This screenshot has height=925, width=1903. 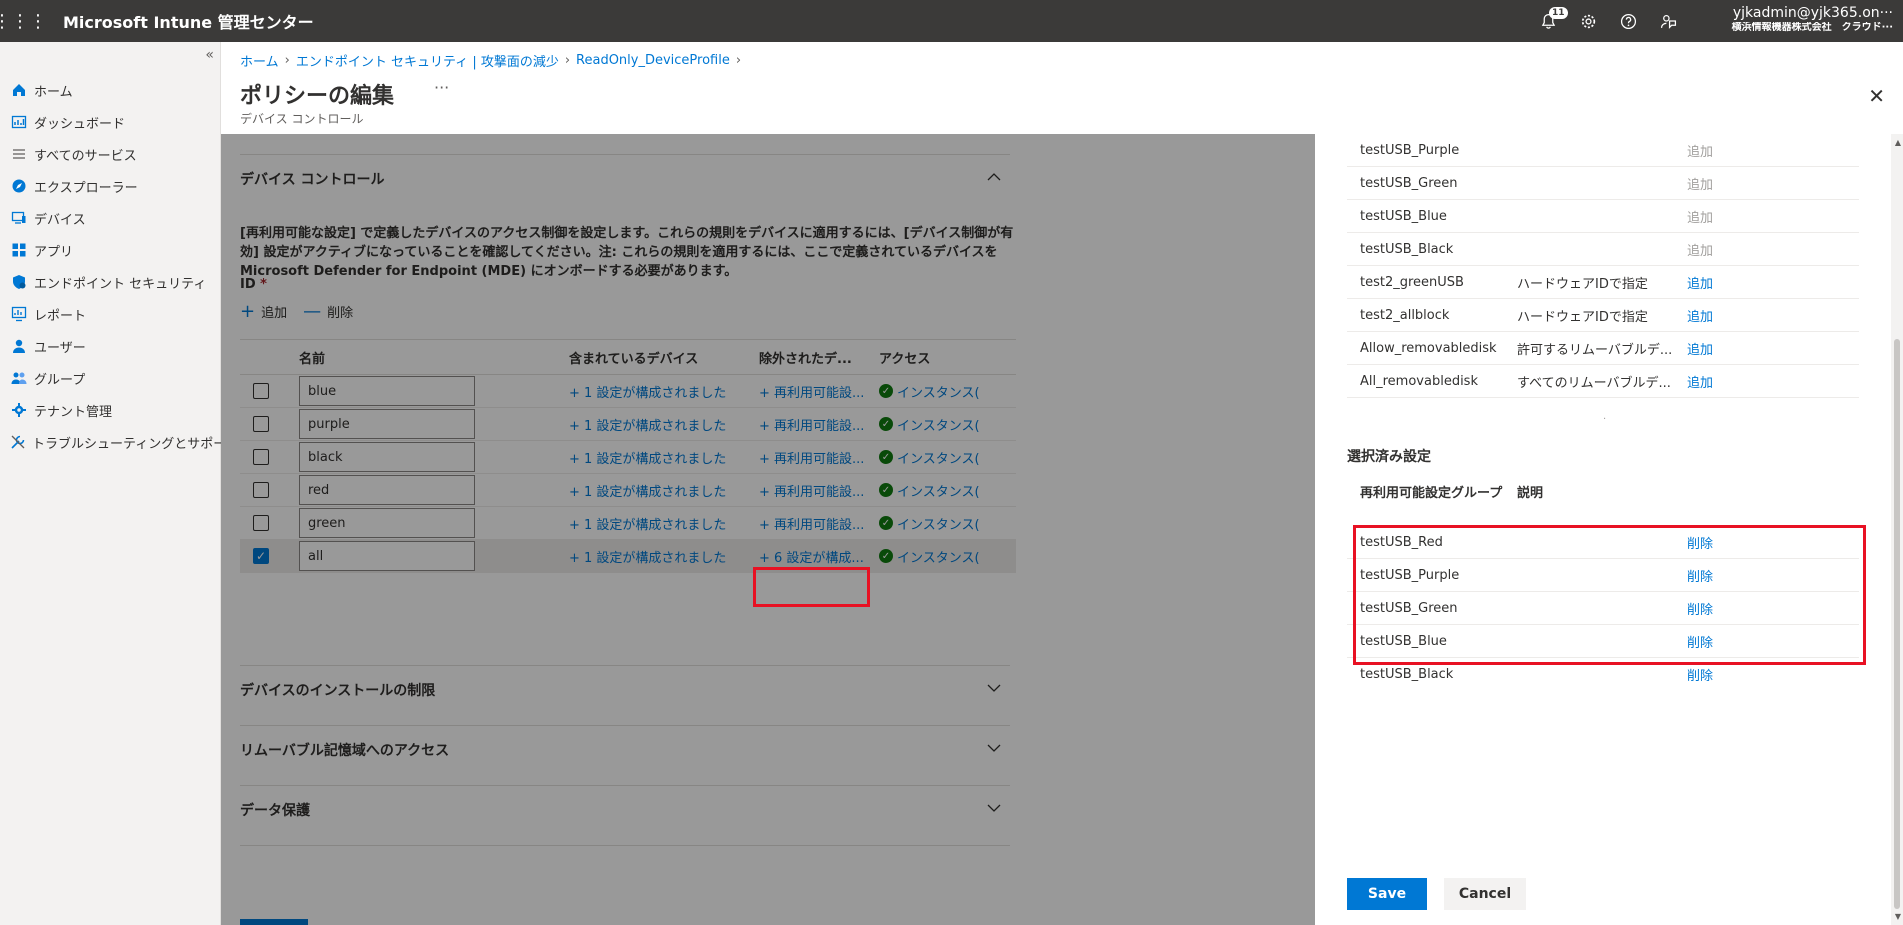 I want to click on help-icon, so click(x=1628, y=21).